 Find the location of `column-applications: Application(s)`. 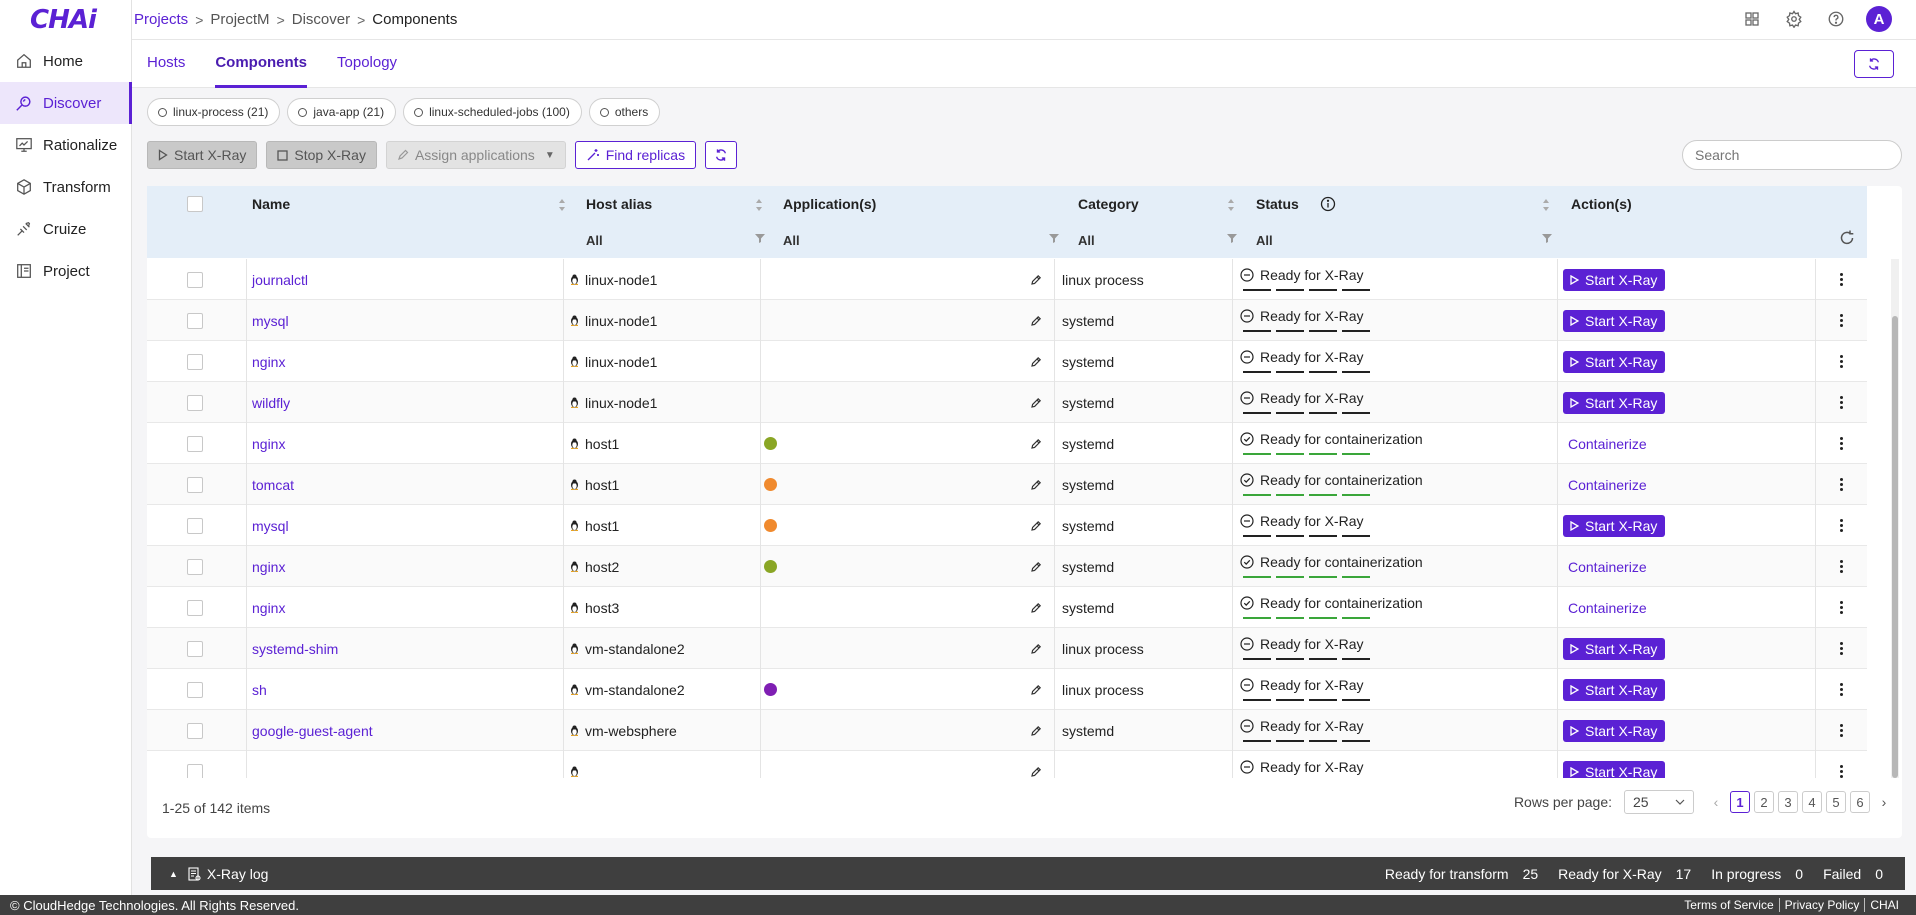

column-applications: Application(s) is located at coordinates (829, 204).